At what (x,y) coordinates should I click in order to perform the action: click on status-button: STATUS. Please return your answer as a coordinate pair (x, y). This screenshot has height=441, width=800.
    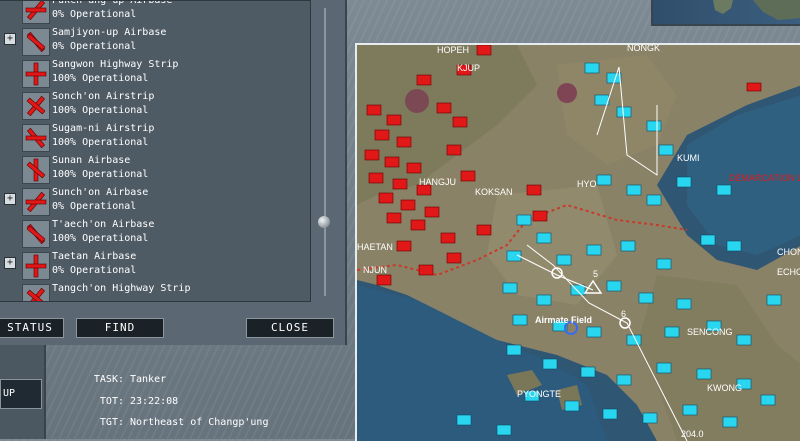
    Looking at the image, I should click on (32, 328).